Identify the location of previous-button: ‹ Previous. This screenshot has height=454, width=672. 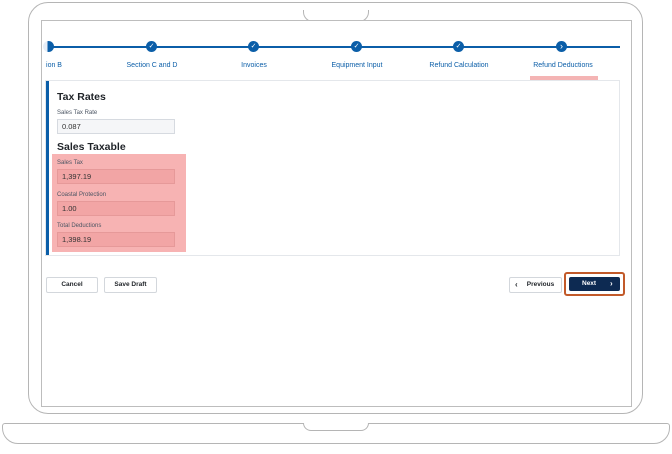
(535, 285).